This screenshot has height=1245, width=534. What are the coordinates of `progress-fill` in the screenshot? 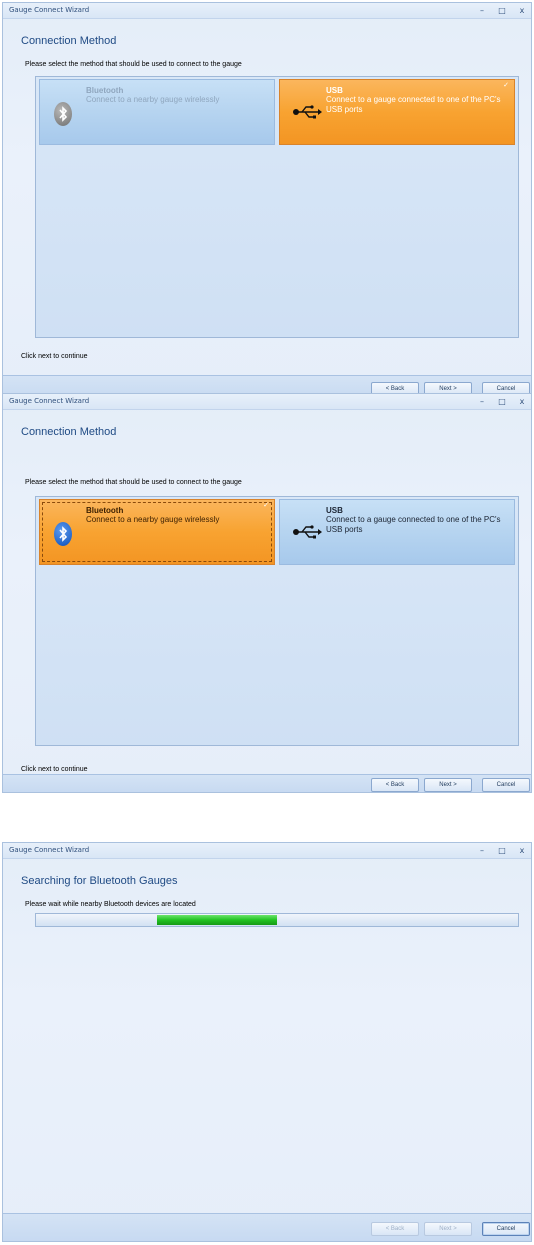 It's located at (216, 920).